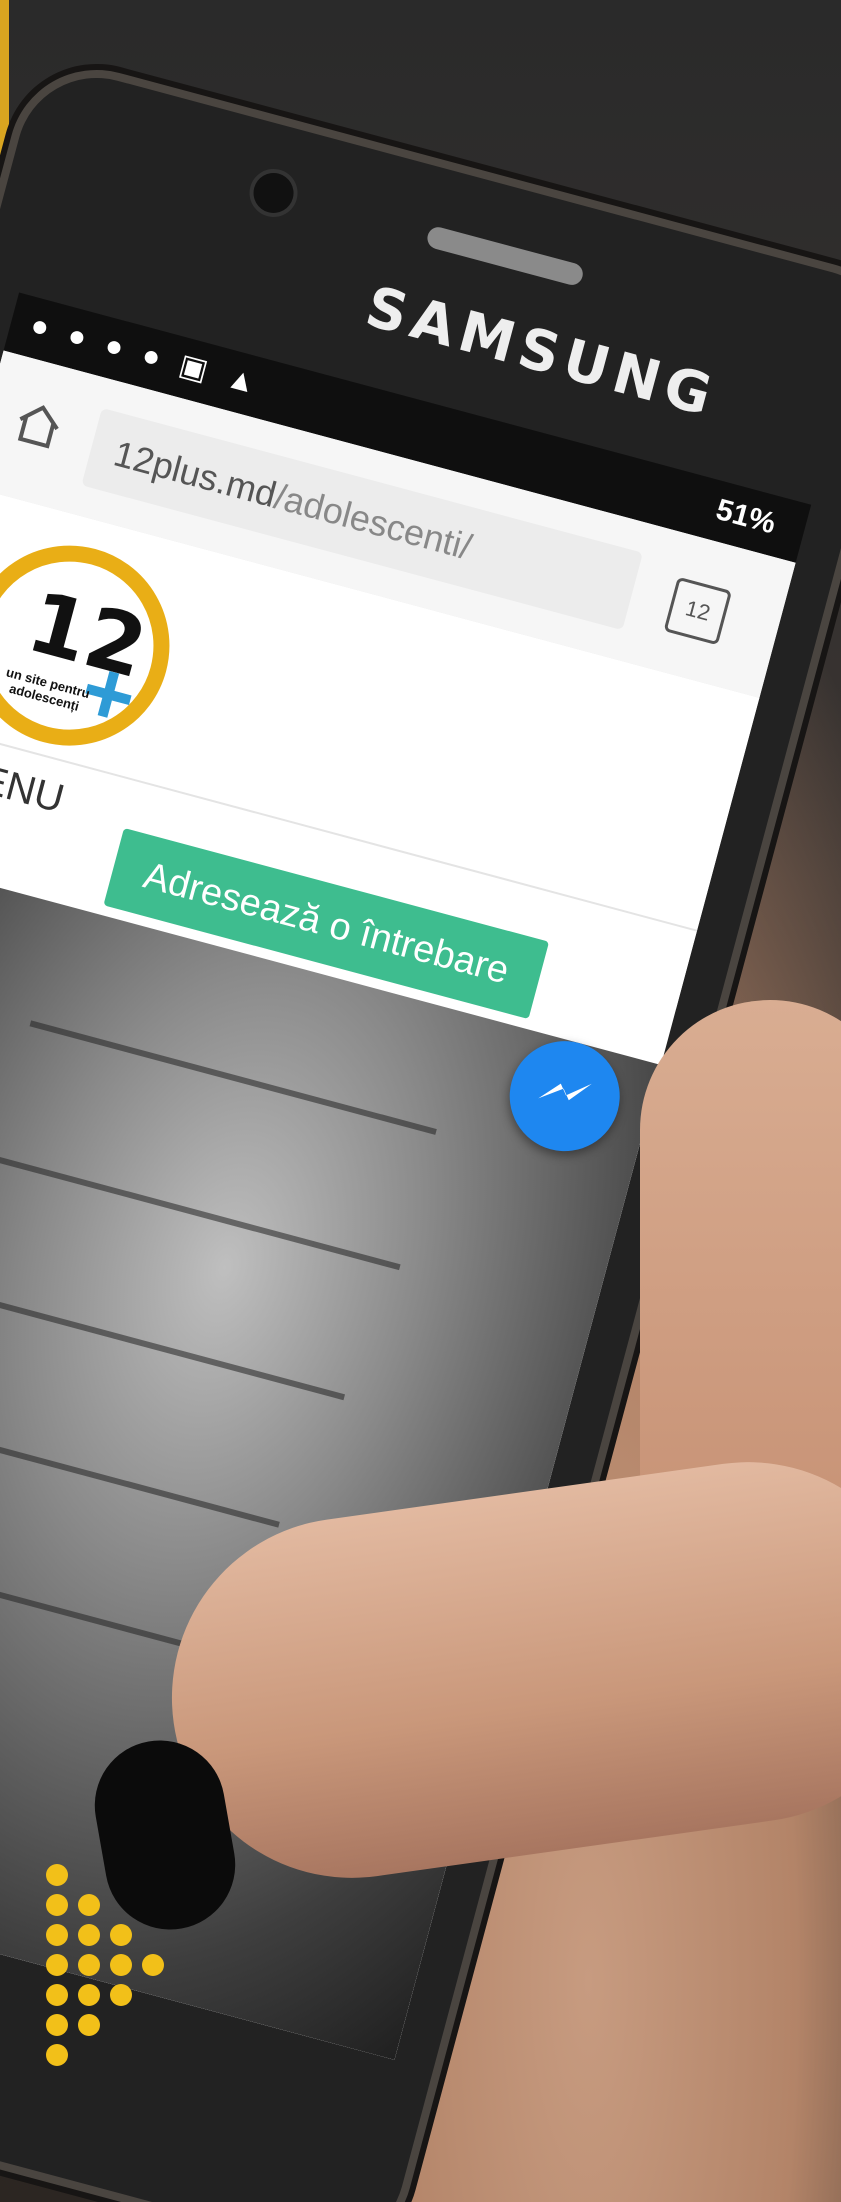 The image size is (841, 2202). What do you see at coordinates (746, 517) in the screenshot?
I see `battery-level: 51%` at bounding box center [746, 517].